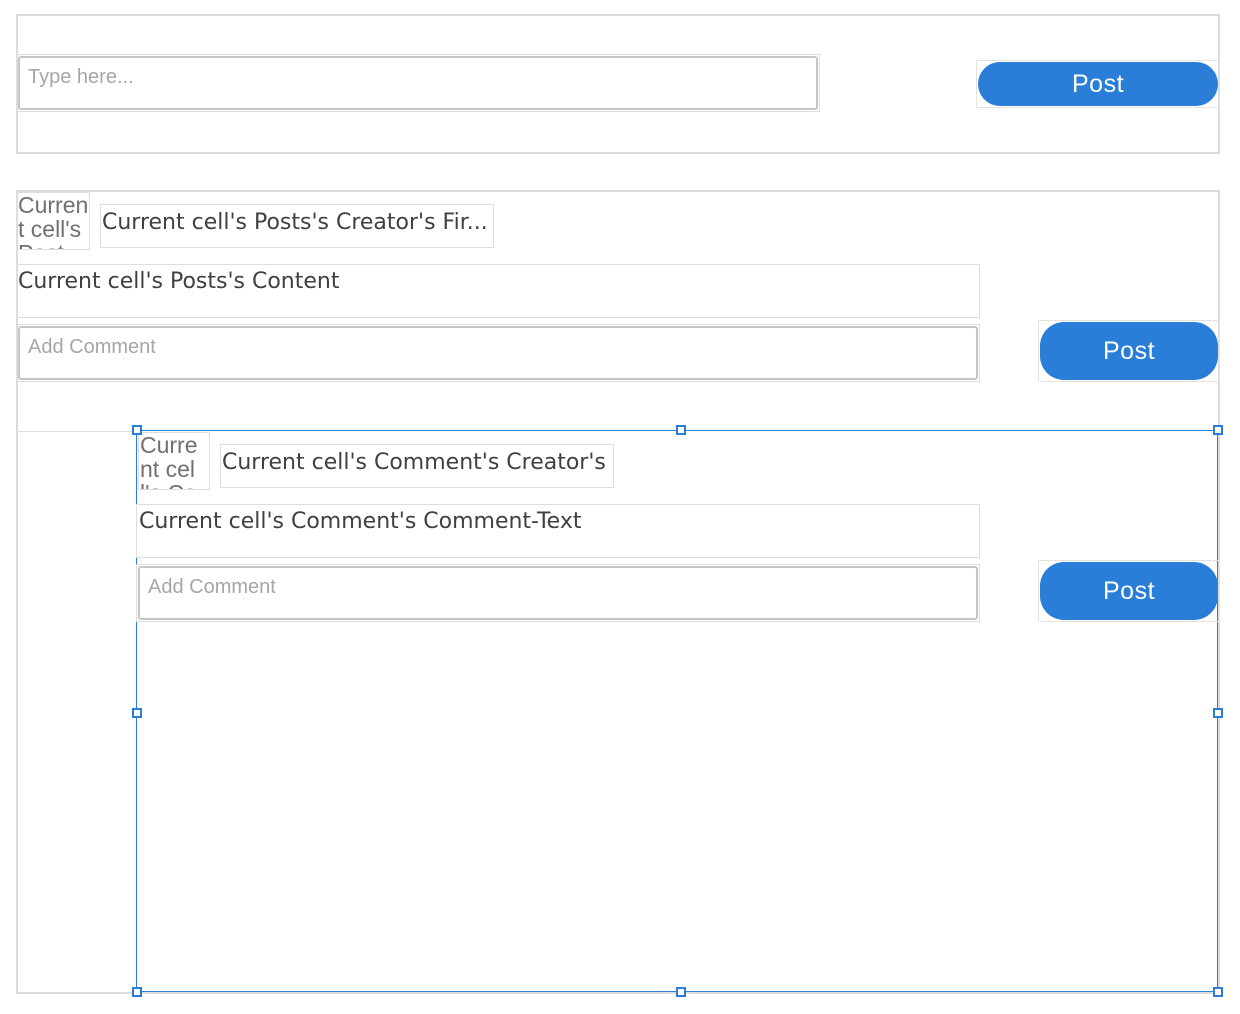  I want to click on resize-handle-top-left, so click(137, 430).